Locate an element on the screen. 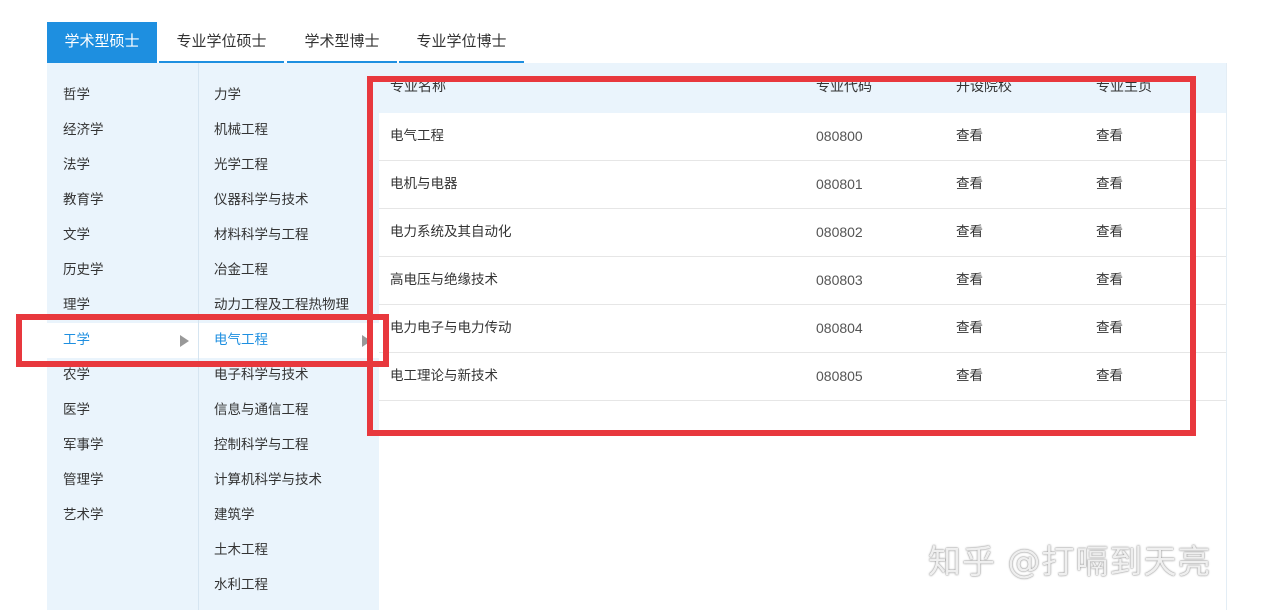 The width and height of the screenshot is (1270, 610). category-item-selected: 工学 is located at coordinates (122, 340).